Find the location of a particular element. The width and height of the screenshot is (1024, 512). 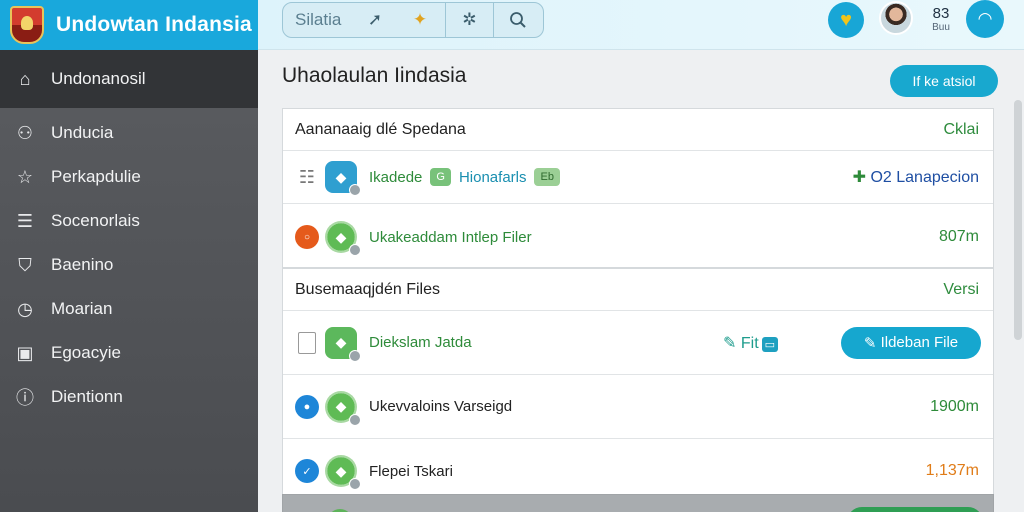

fit-label: Fit is located at coordinates (749, 343).